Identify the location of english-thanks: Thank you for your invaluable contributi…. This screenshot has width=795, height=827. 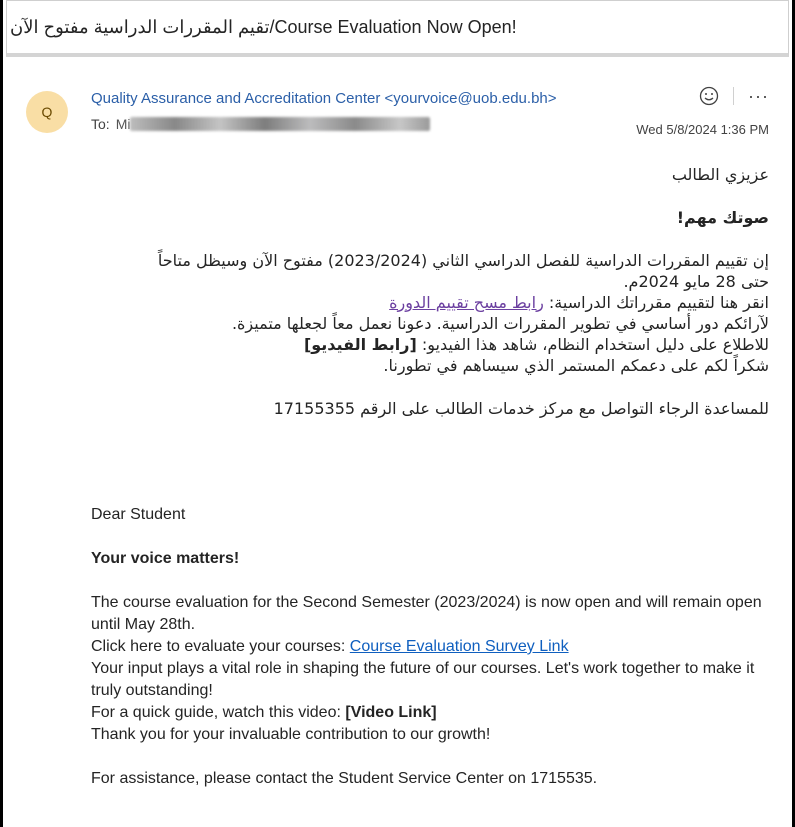
(291, 734).